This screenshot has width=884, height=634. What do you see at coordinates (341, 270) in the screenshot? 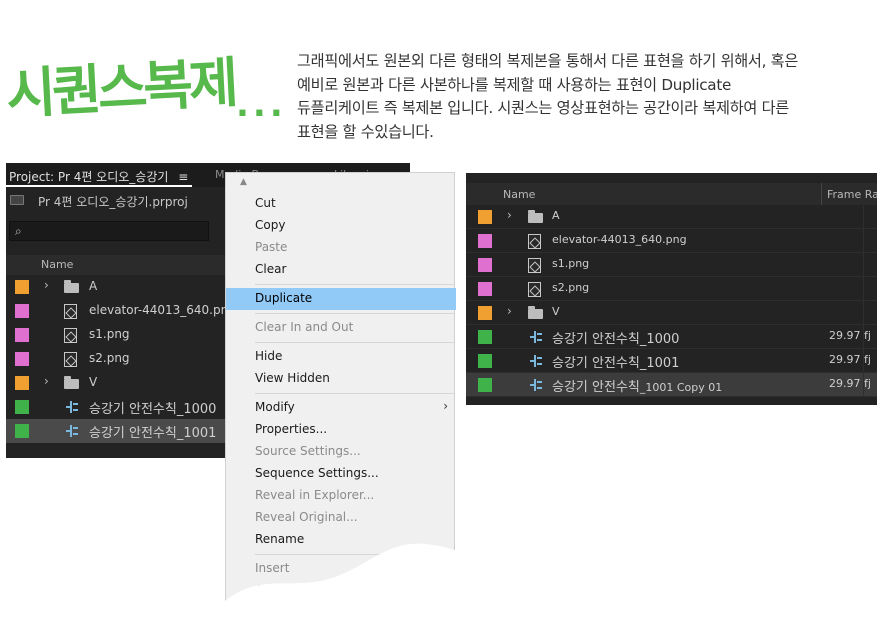
I see `menu-item-clear: Clear` at bounding box center [341, 270].